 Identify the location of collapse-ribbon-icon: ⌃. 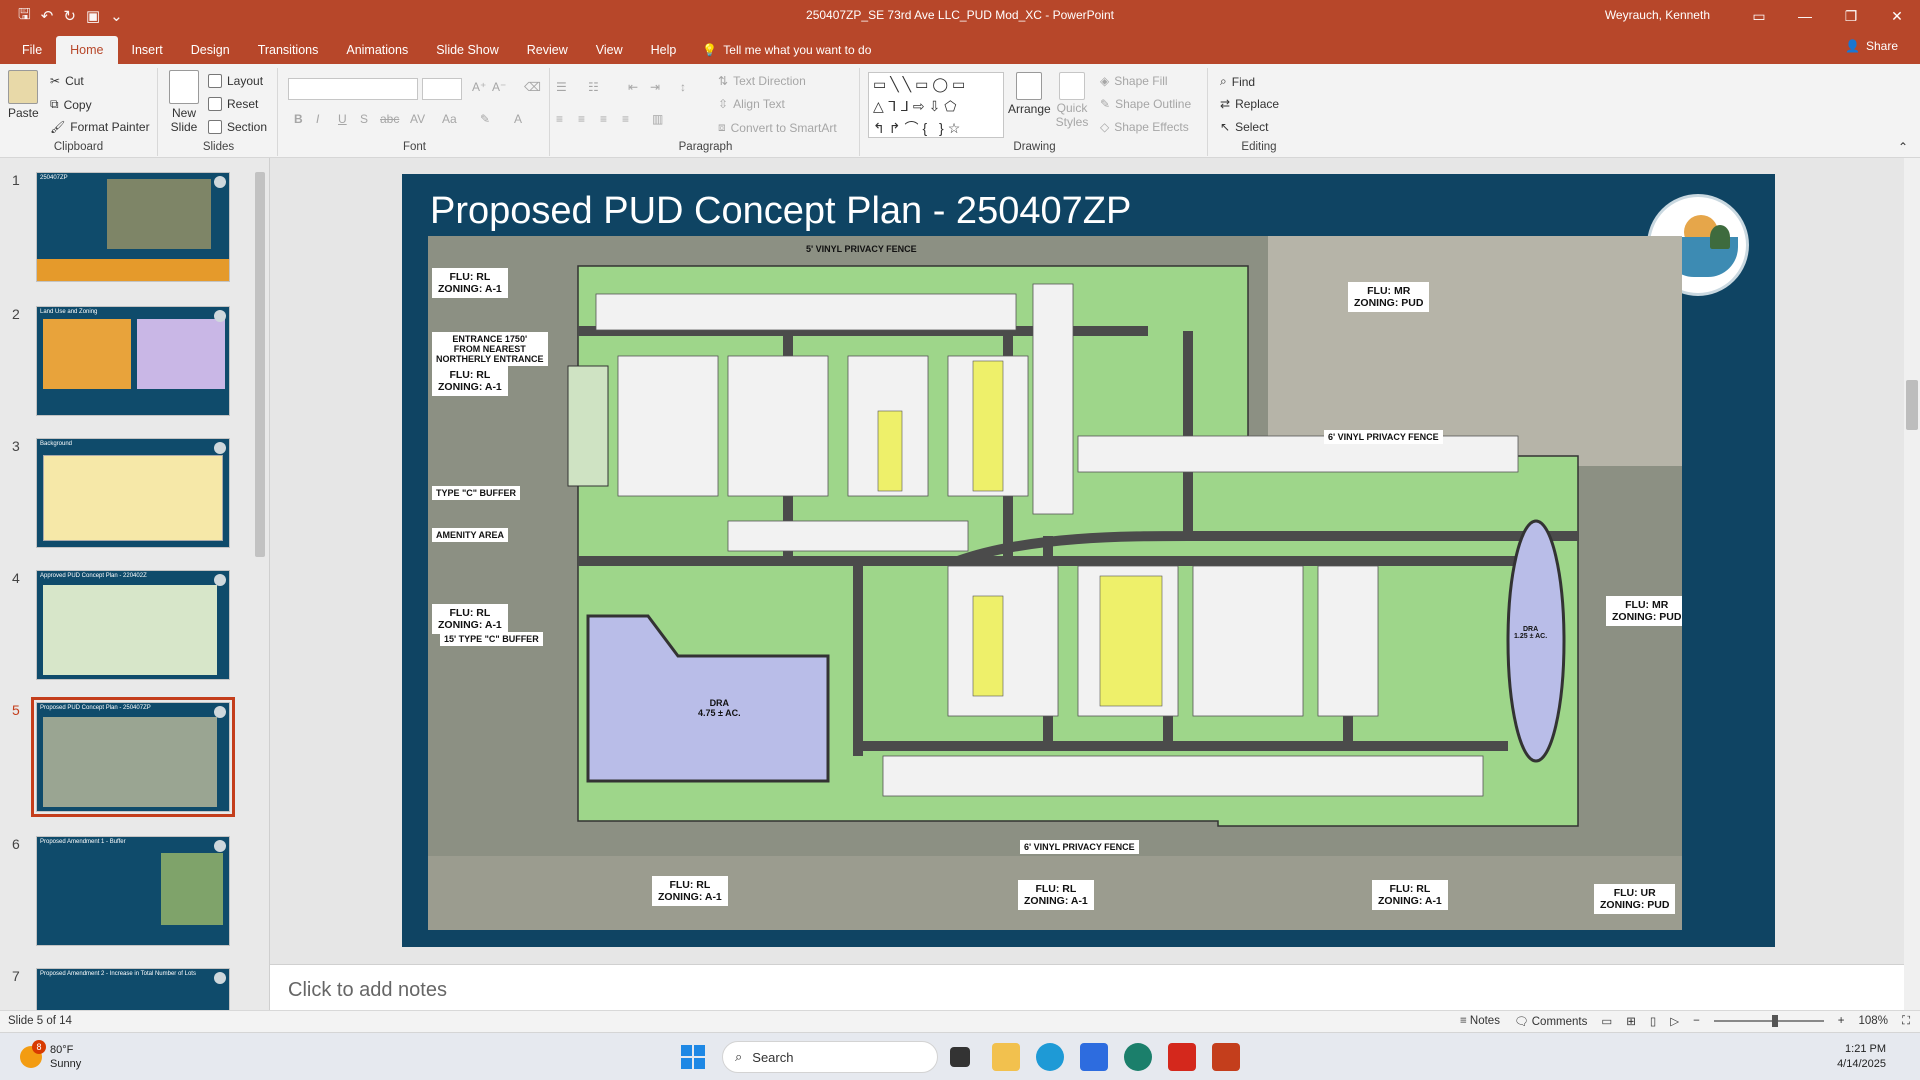
(1903, 147).